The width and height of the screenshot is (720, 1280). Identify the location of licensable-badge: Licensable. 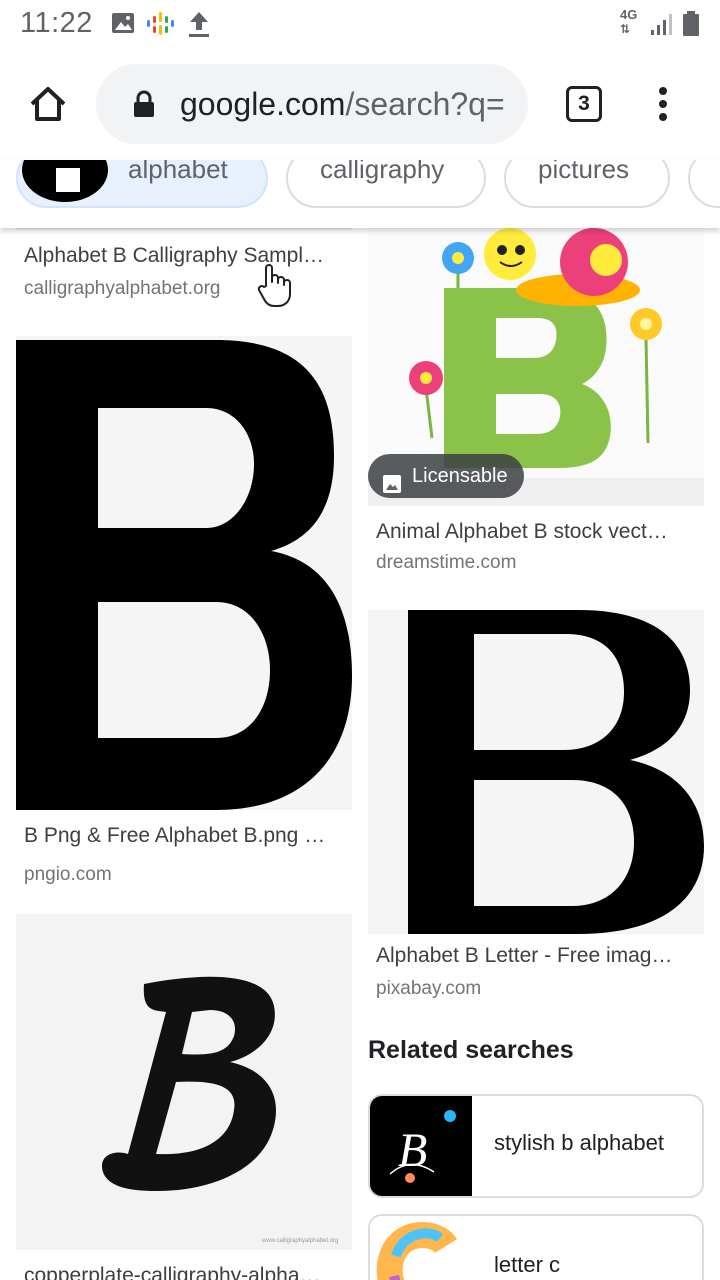
(446, 476).